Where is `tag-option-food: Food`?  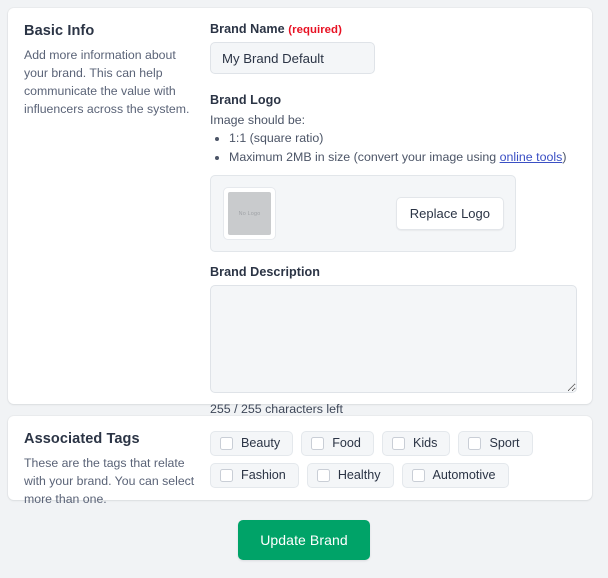 tag-option-food: Food is located at coordinates (337, 443).